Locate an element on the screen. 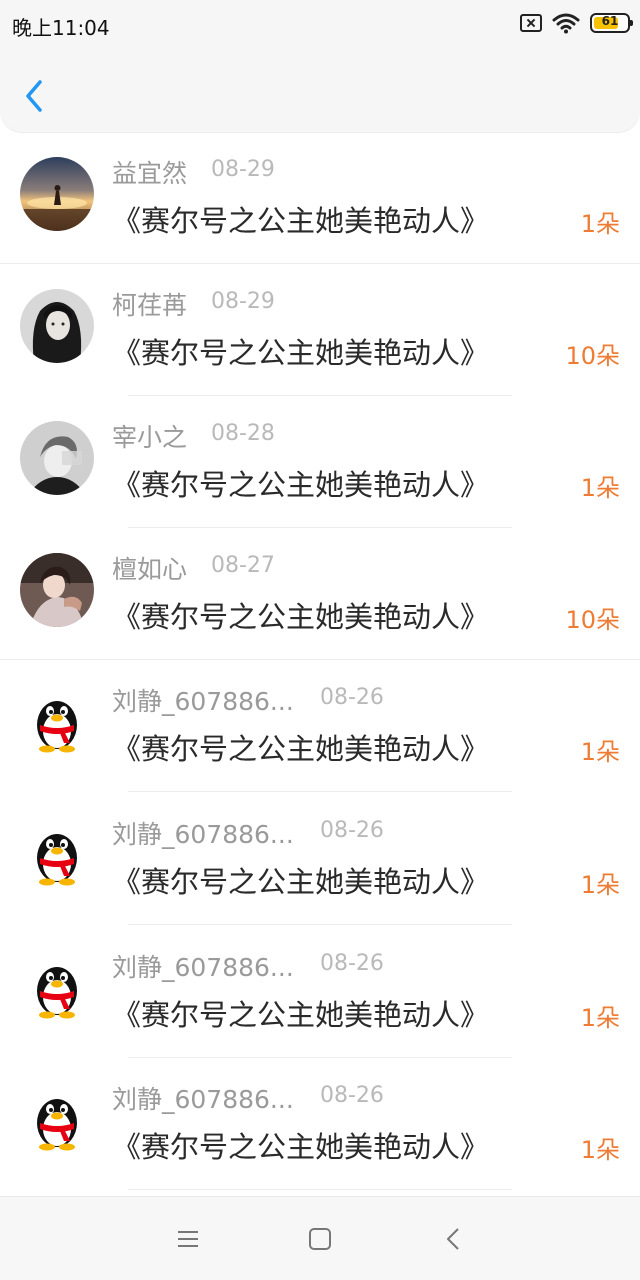 The image size is (640, 1280). menu-icon is located at coordinates (188, 1239).